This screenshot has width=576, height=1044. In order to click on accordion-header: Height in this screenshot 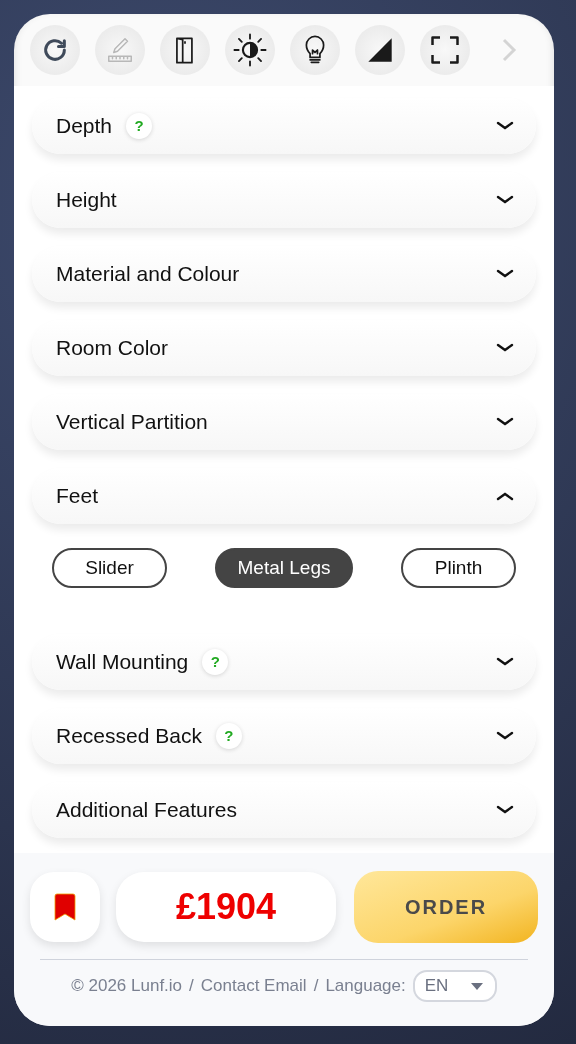, I will do `click(284, 200)`.